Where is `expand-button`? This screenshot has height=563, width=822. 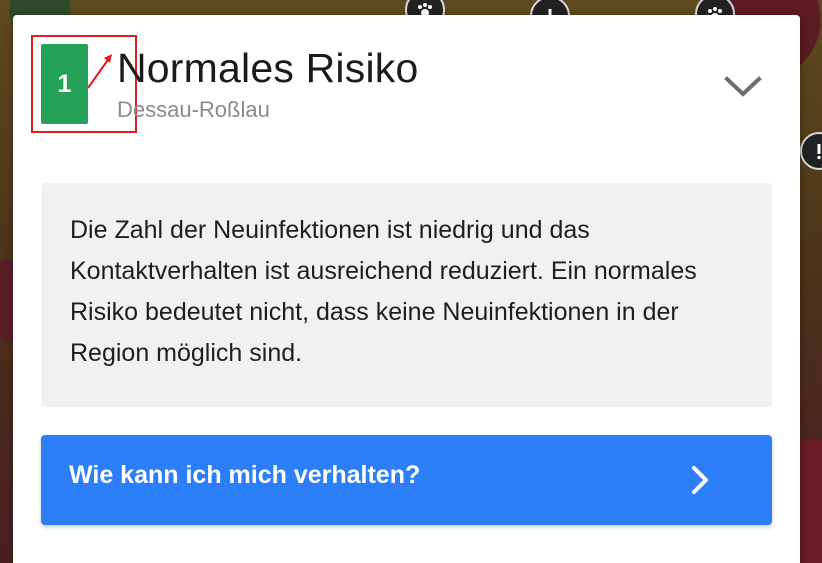
expand-button is located at coordinates (743, 87).